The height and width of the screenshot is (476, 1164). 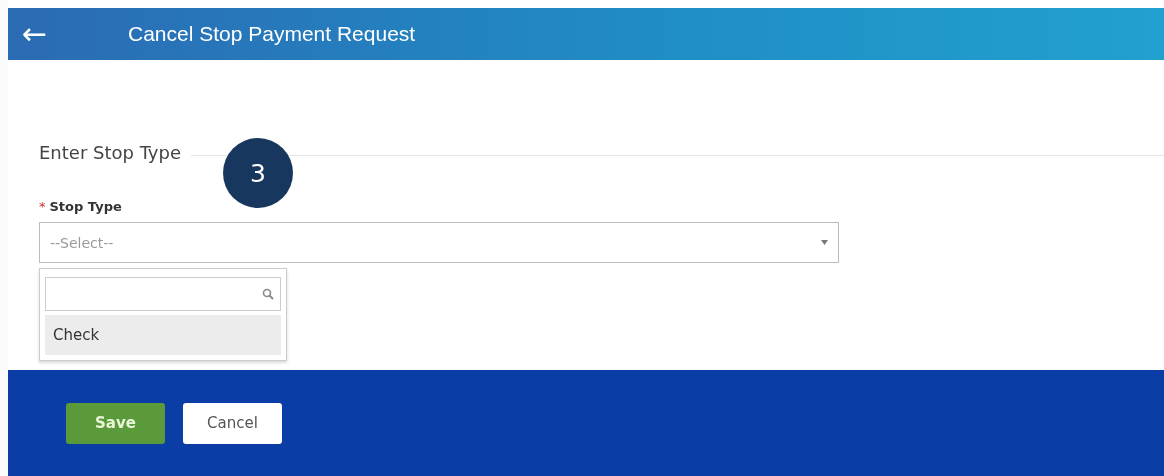 I want to click on cancel-button: Cancel, so click(x=232, y=423).